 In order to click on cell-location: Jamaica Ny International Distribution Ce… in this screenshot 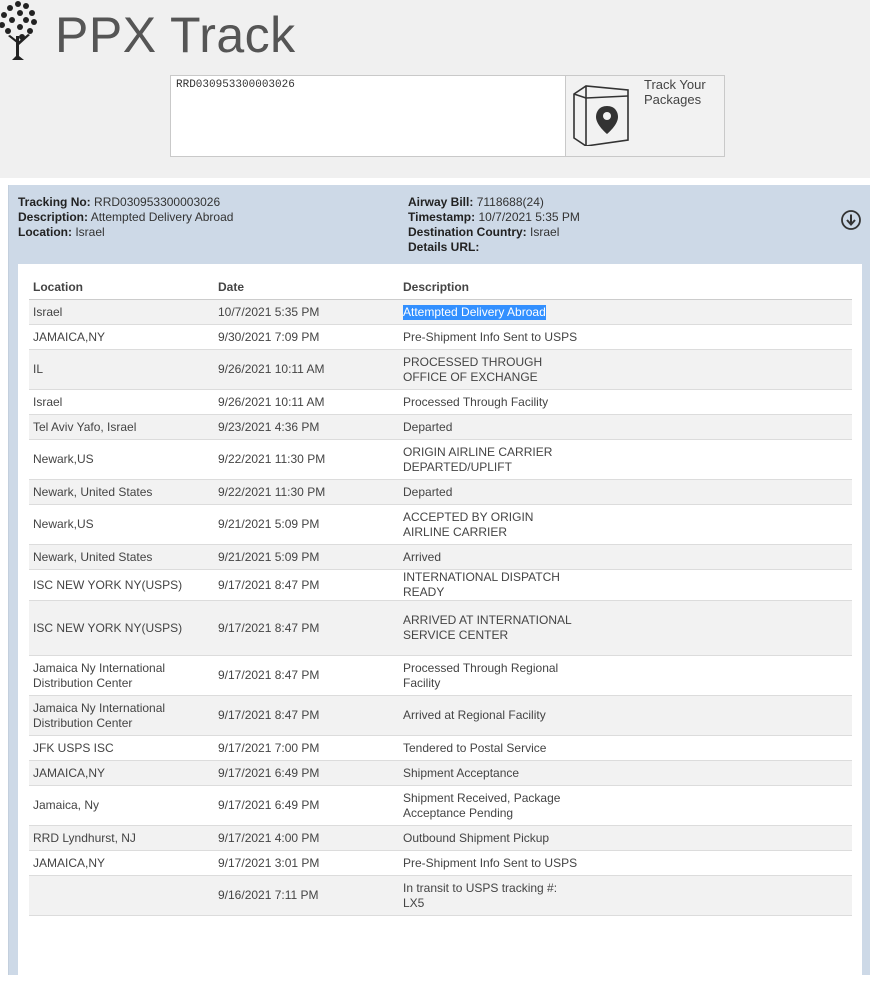, I will do `click(121, 675)`.